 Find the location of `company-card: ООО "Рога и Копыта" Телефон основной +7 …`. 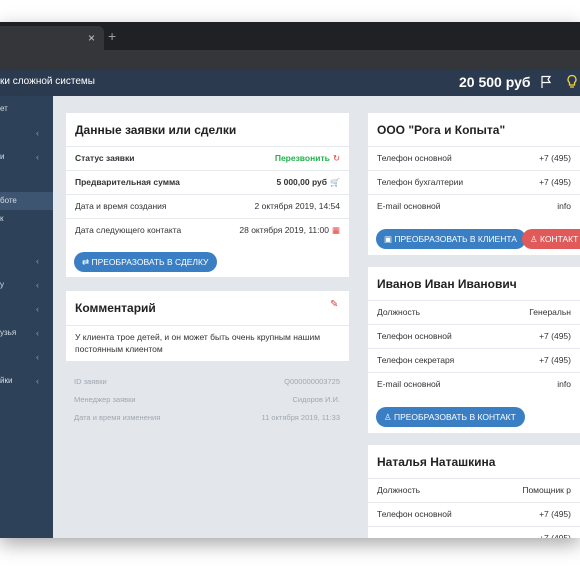

company-card: ООО "Рога и Копыта" Телефон основной +7 … is located at coordinates (474, 184).